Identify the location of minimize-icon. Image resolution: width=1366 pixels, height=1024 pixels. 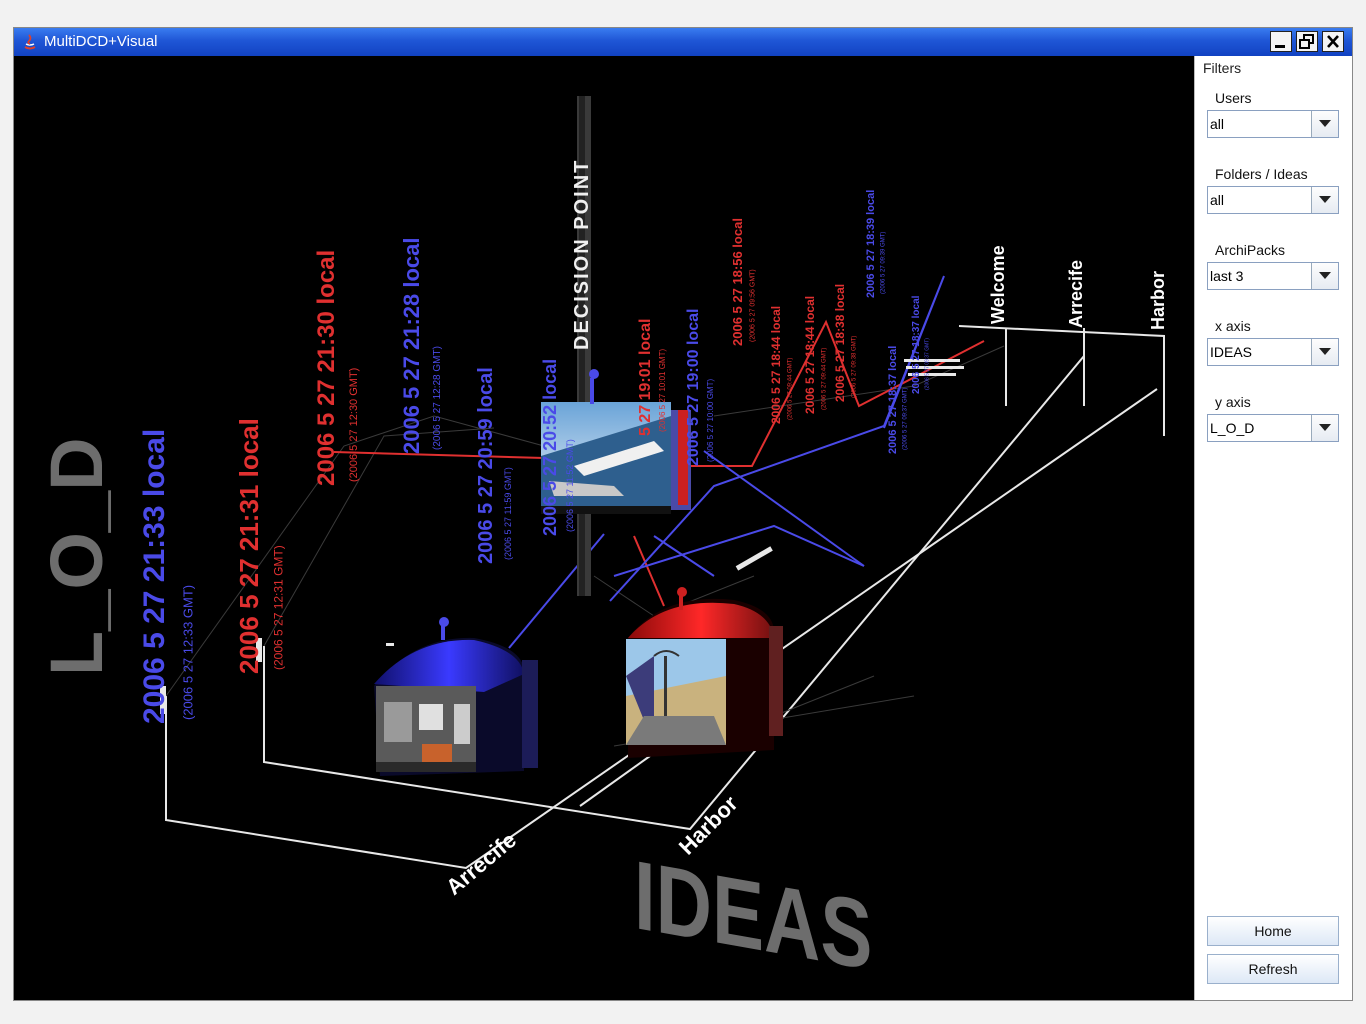
(1280, 46).